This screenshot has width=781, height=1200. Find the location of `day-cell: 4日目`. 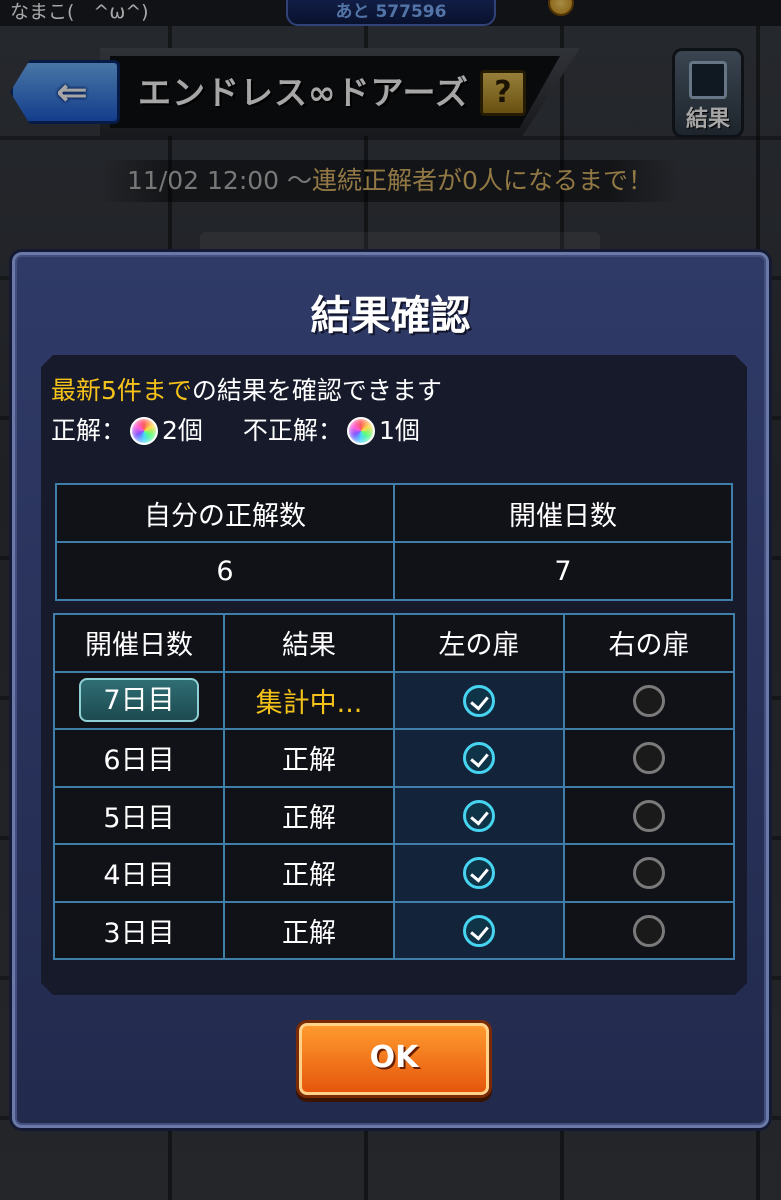

day-cell: 4日目 is located at coordinates (139, 873).